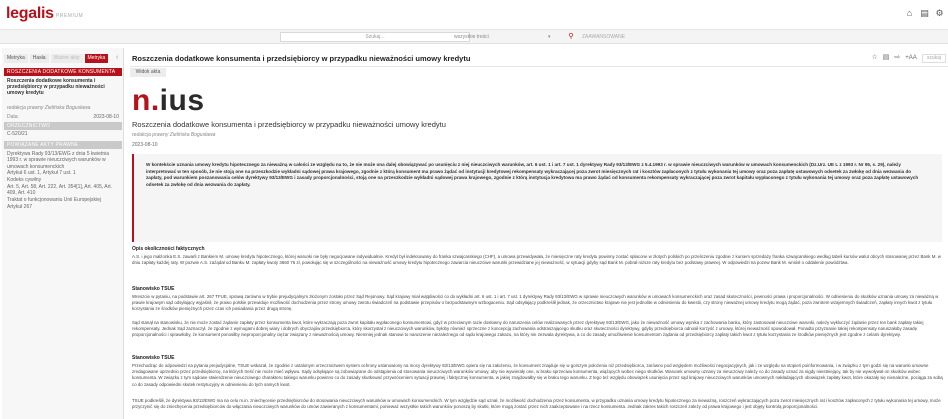 The height and width of the screenshot is (419, 948). Describe the element at coordinates (168, 100) in the screenshot. I see `nius-logo: n.ius` at that location.